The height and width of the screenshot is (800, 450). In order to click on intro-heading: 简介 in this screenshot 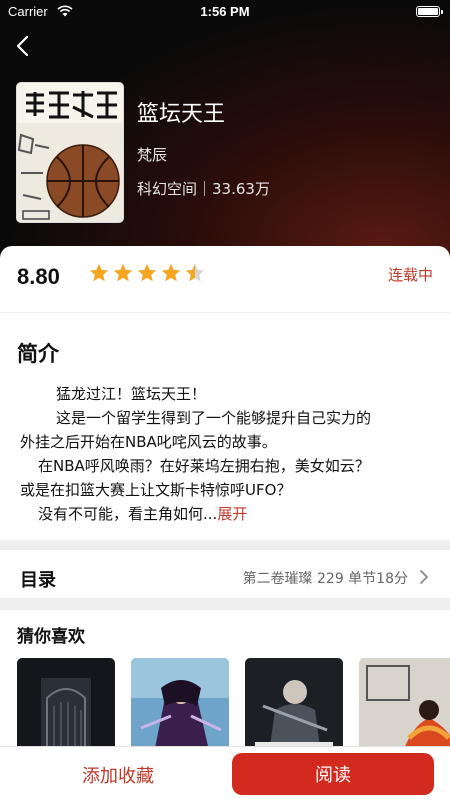, I will do `click(38, 354)`.